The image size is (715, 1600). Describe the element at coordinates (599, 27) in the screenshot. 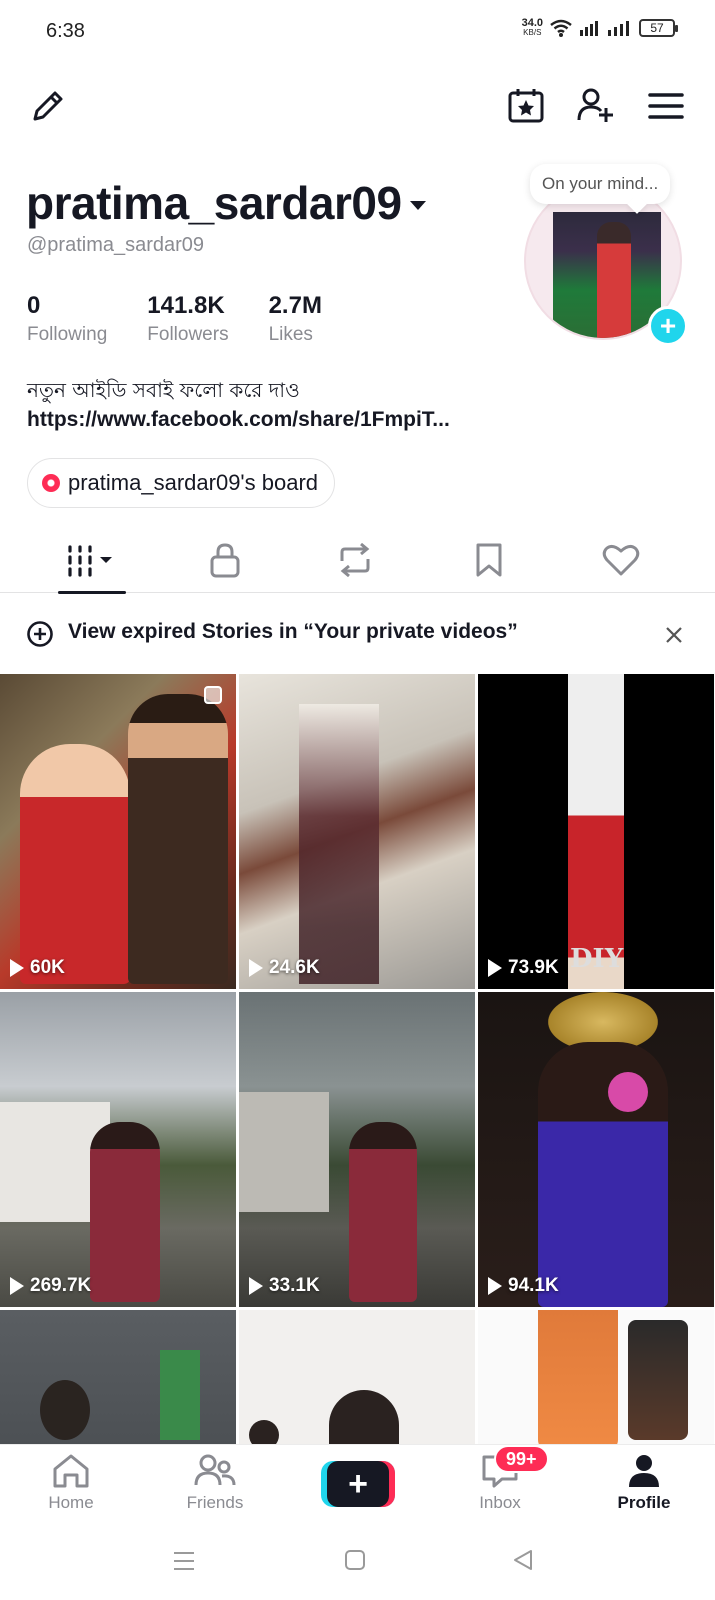

I see `status-icons: 34.0 KB/S 57` at that location.